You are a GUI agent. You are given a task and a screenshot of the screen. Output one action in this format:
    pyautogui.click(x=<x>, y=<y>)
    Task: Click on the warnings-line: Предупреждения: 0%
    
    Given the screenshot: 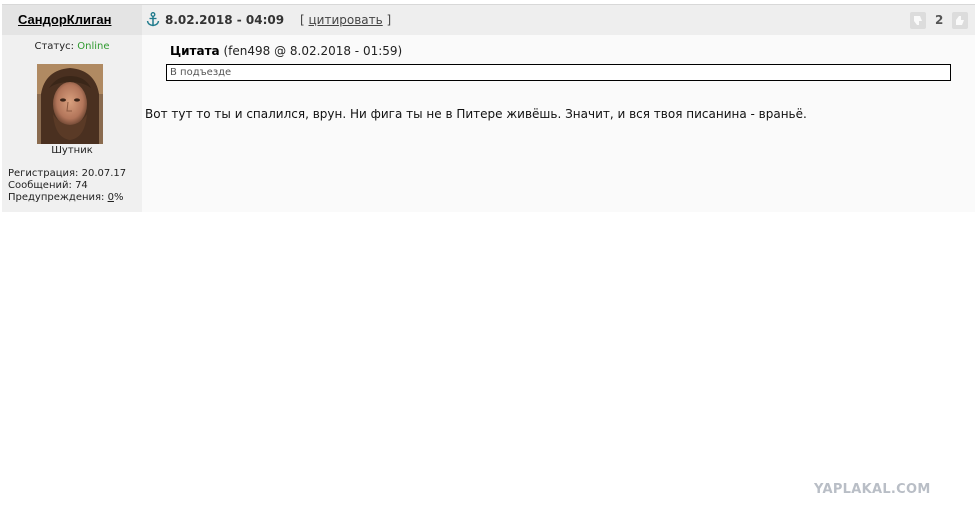 What is the action you would take?
    pyautogui.click(x=67, y=198)
    